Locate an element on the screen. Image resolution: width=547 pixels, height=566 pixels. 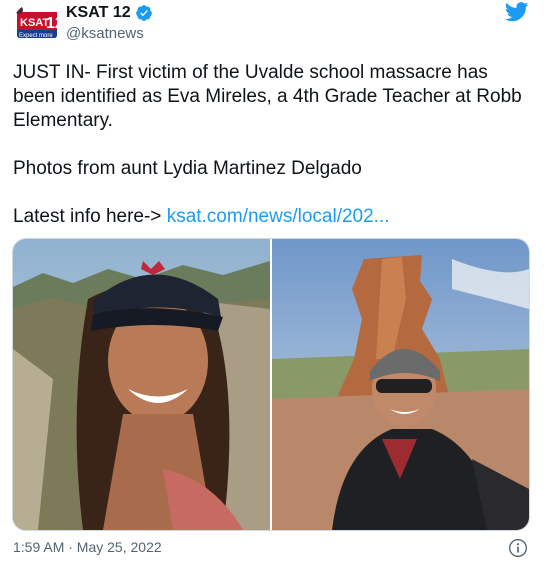
verified-badge-icon is located at coordinates (143, 13).